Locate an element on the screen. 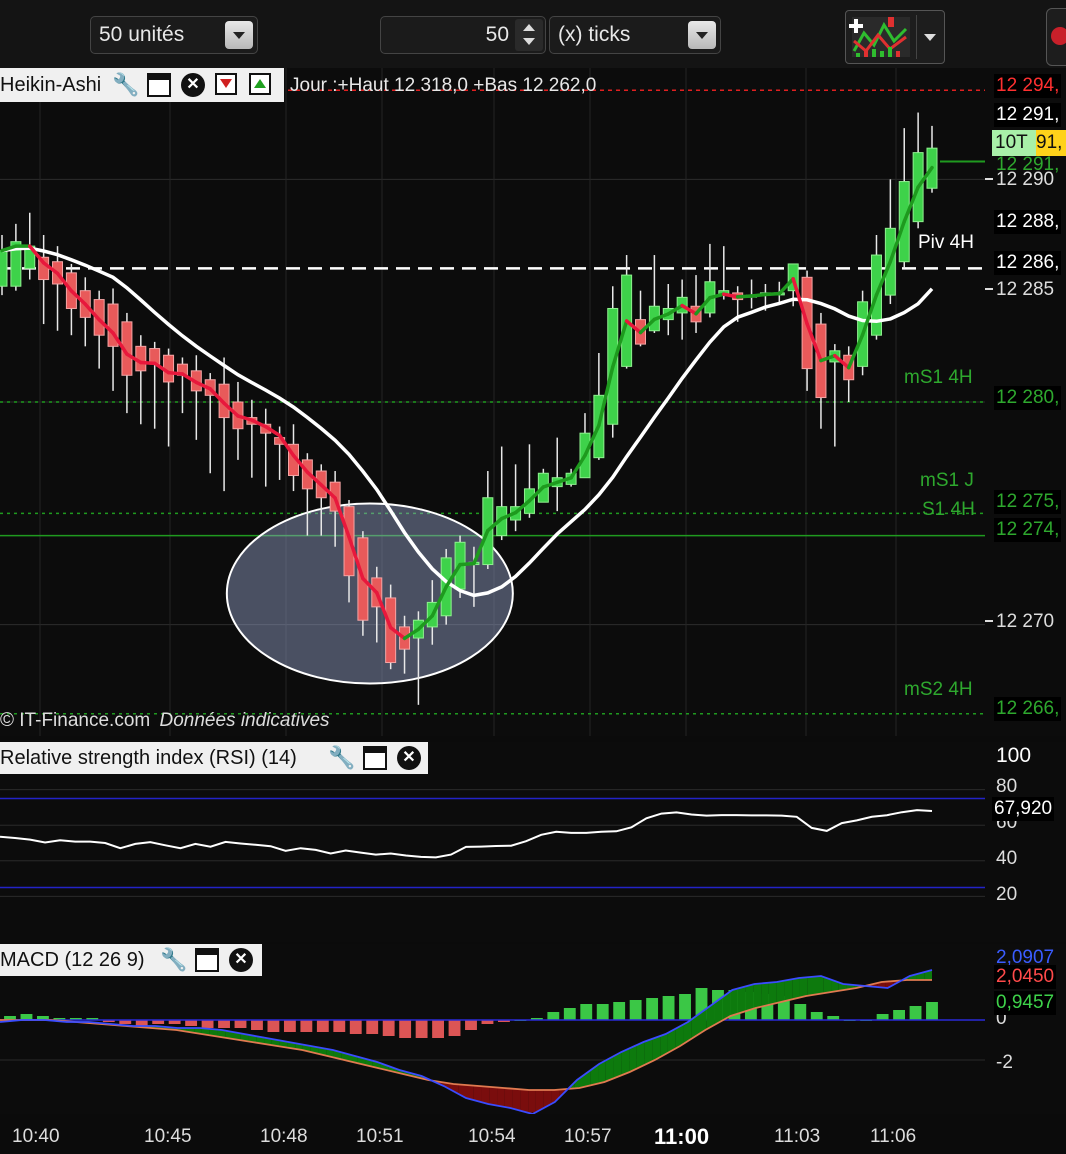 The image size is (1066, 1154). copyright-text: © IT-Finance.com is located at coordinates (75, 720).